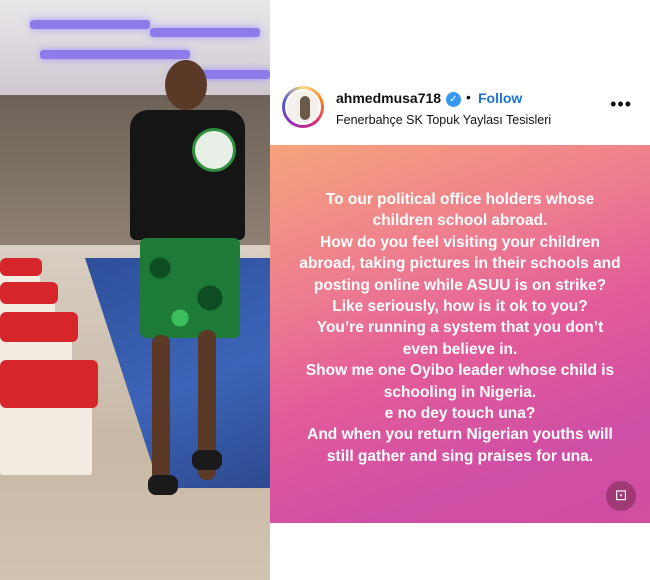 Image resolution: width=650 pixels, height=580 pixels. Describe the element at coordinates (460, 414) in the screenshot. I see `story-line: e no dey touch una?` at that location.